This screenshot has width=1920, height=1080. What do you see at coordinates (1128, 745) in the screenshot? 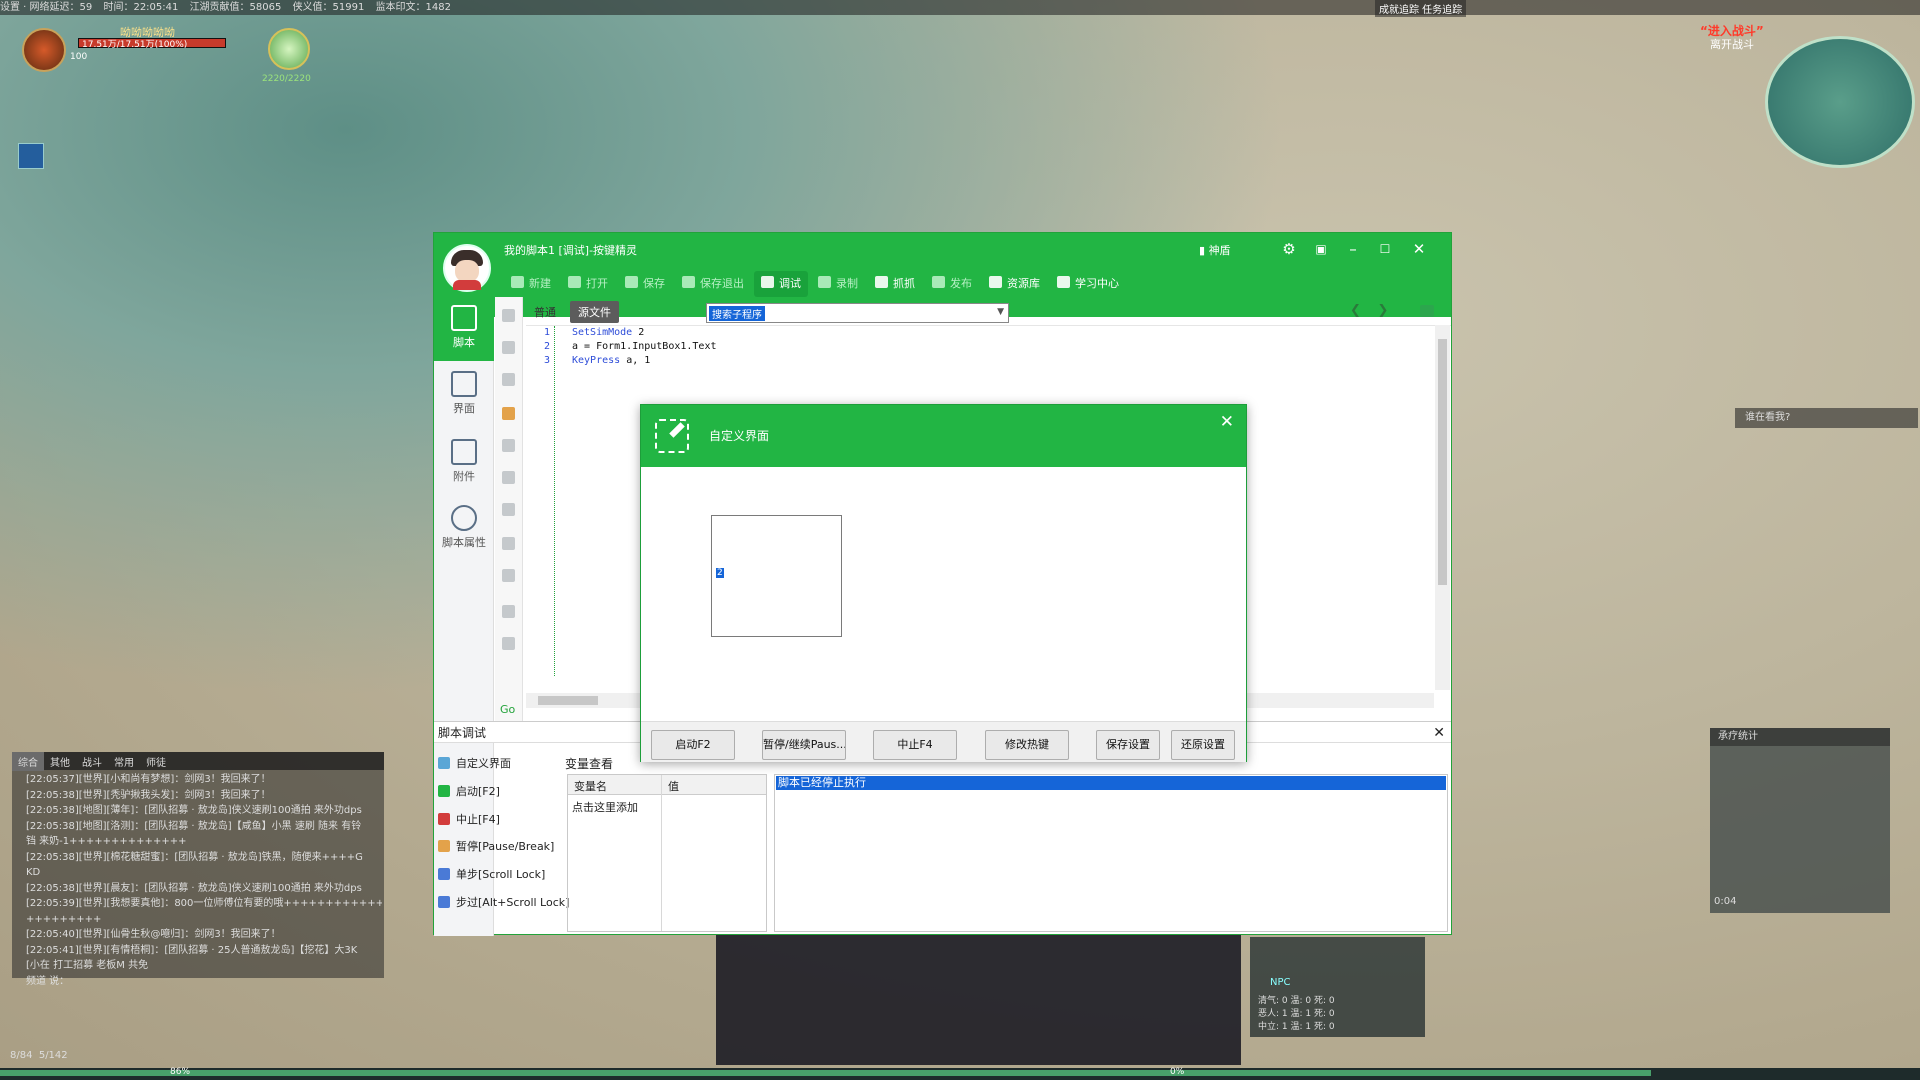
I see `save-settings-button: 保存设置` at bounding box center [1128, 745].